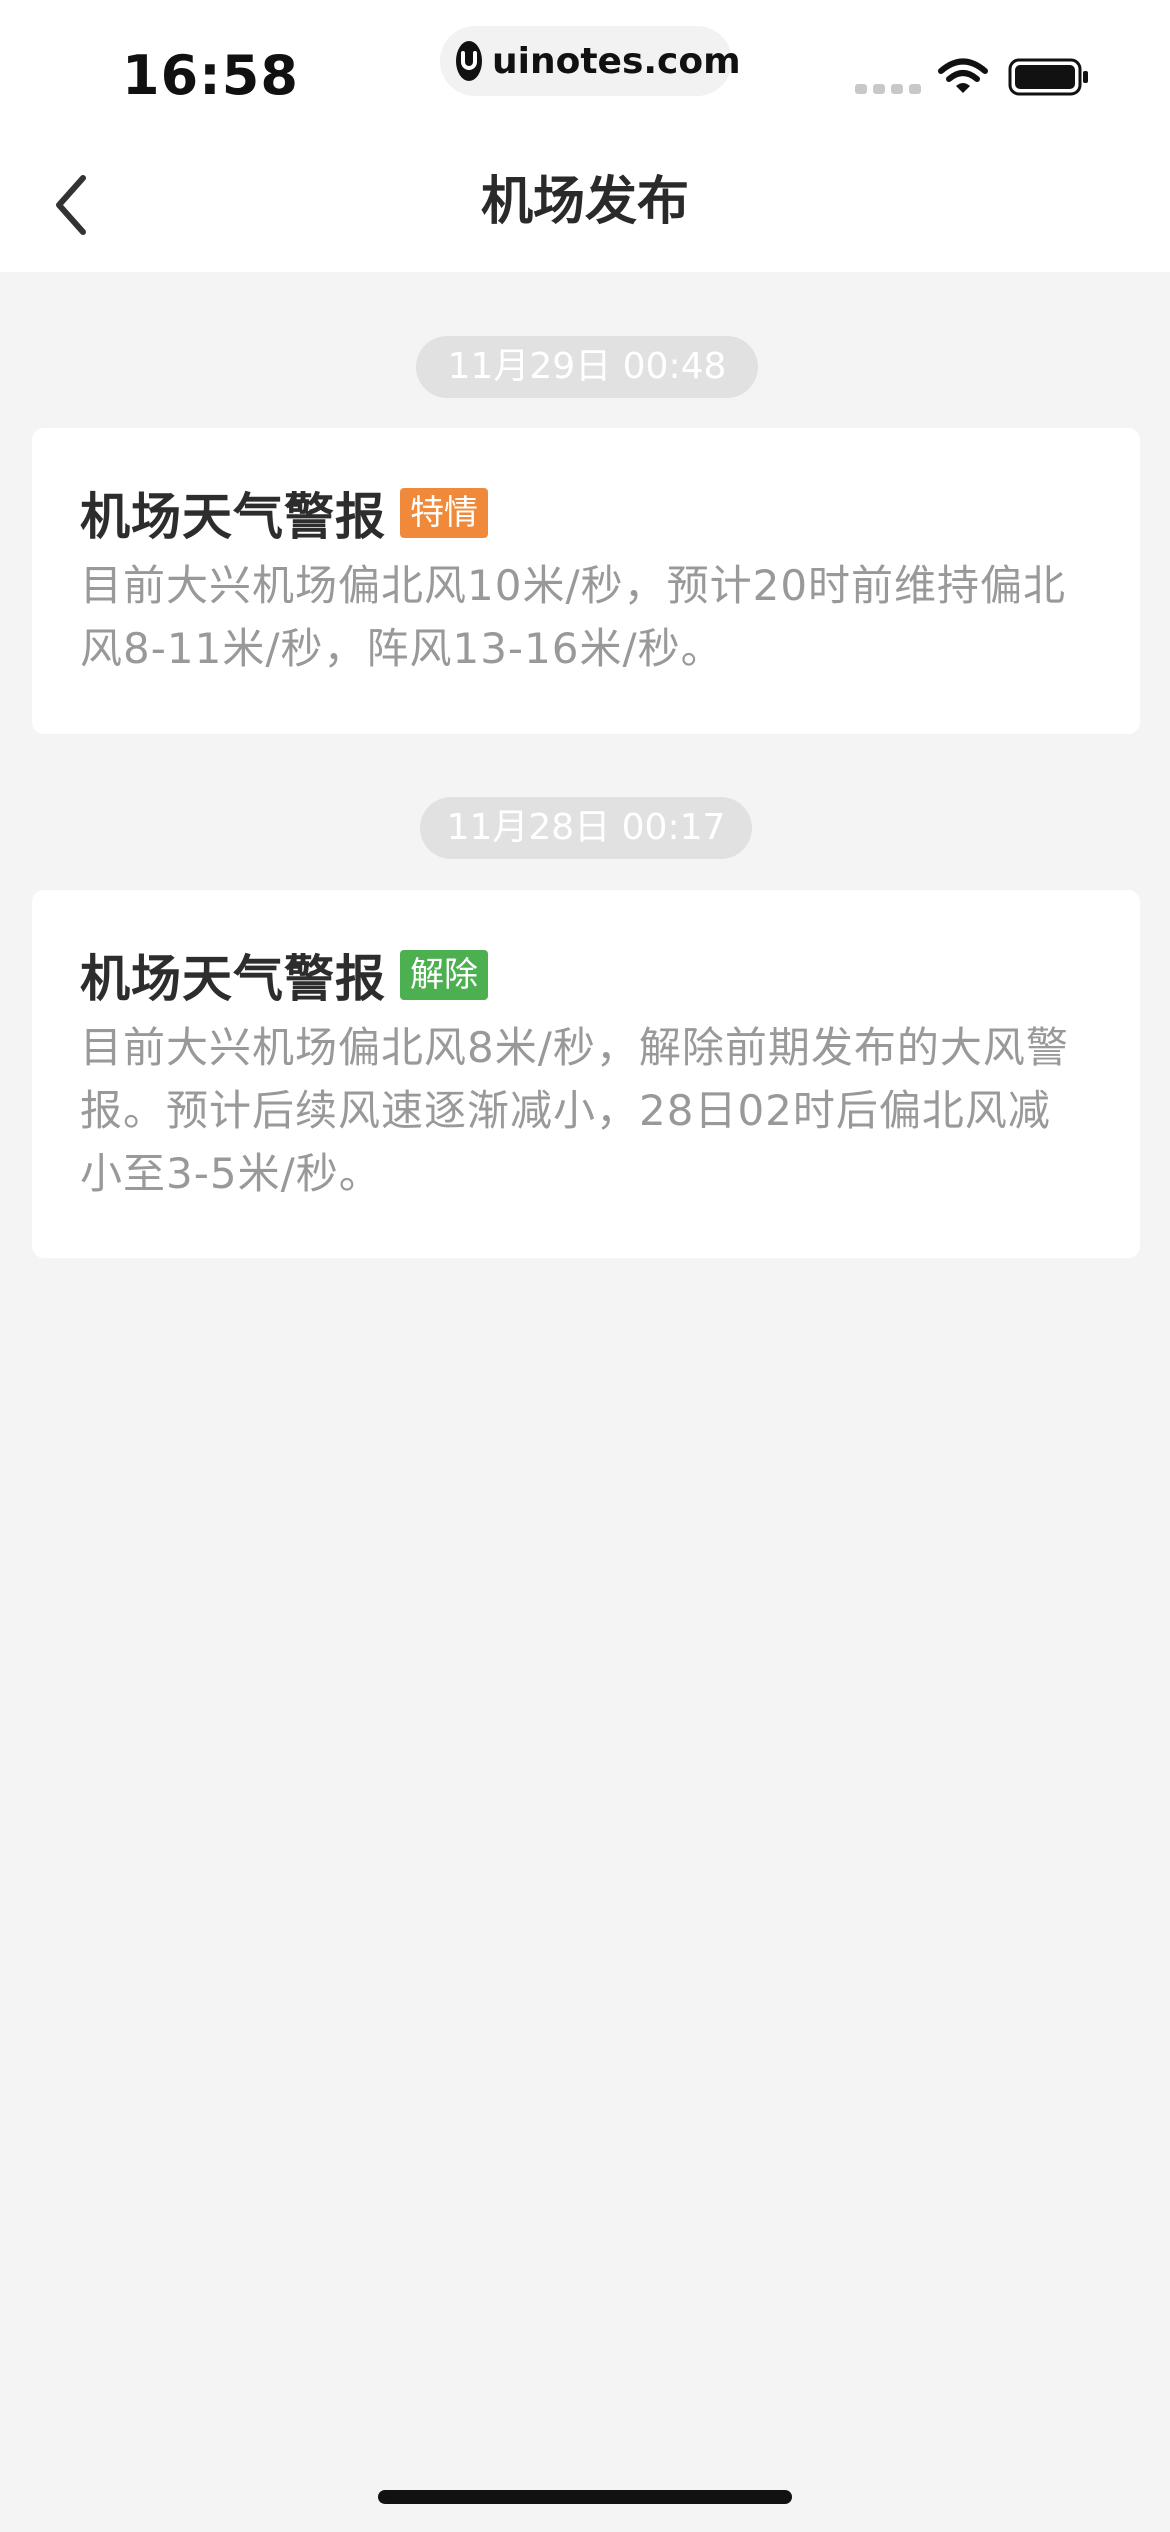 This screenshot has width=1170, height=2532. What do you see at coordinates (1050, 79) in the screenshot?
I see `battery-icon` at bounding box center [1050, 79].